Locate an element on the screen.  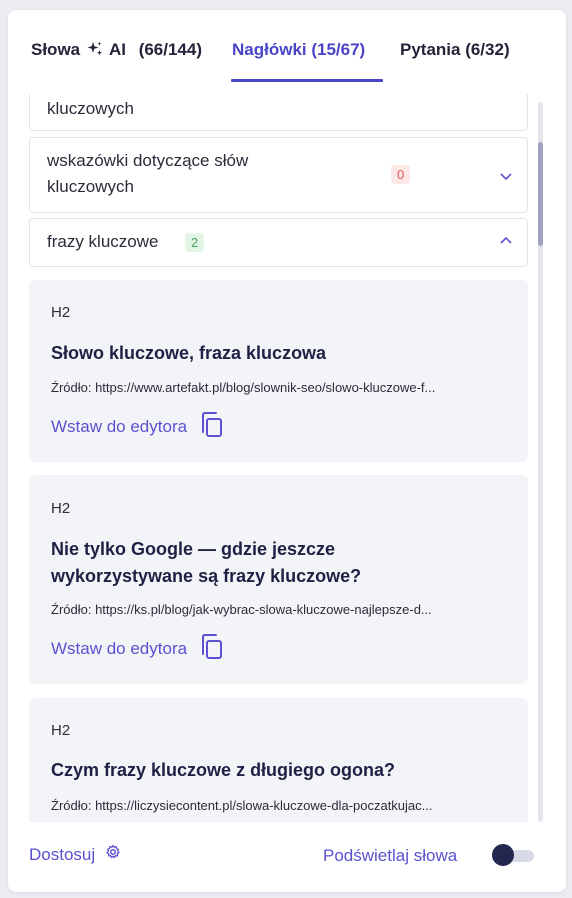
scrollbar is located at coordinates (540, 462).